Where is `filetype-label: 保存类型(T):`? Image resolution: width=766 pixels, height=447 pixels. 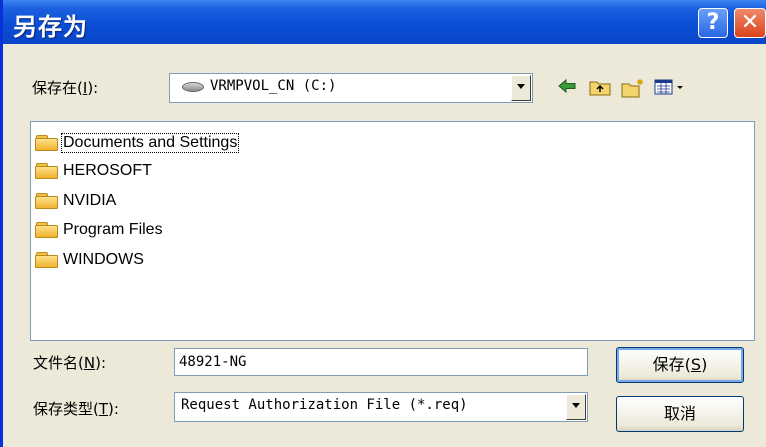 filetype-label: 保存类型(T): is located at coordinates (76, 409).